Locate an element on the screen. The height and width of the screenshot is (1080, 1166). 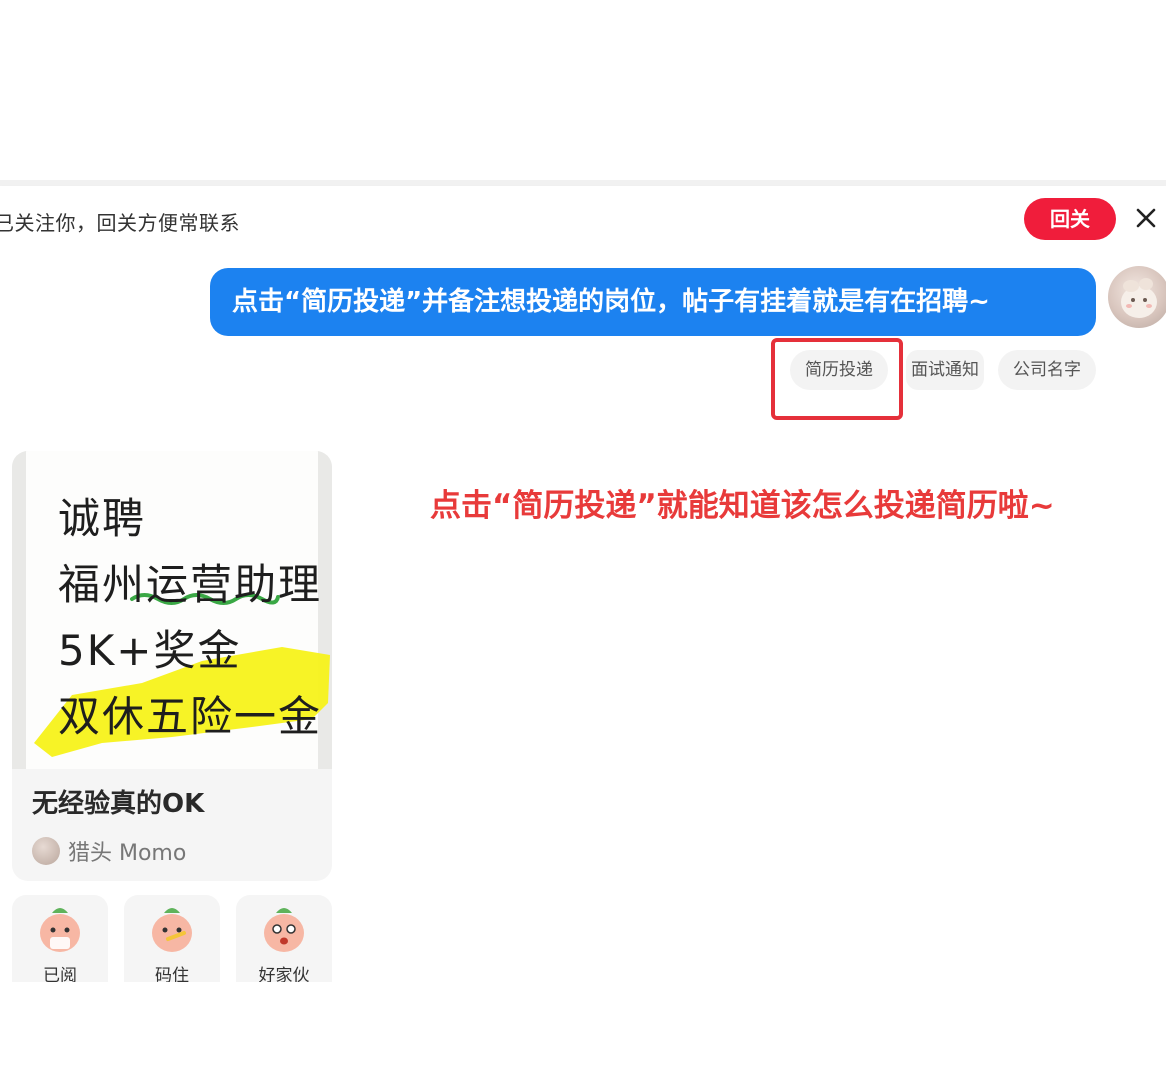
sticker-noted: 码住 is located at coordinates (172, 945).